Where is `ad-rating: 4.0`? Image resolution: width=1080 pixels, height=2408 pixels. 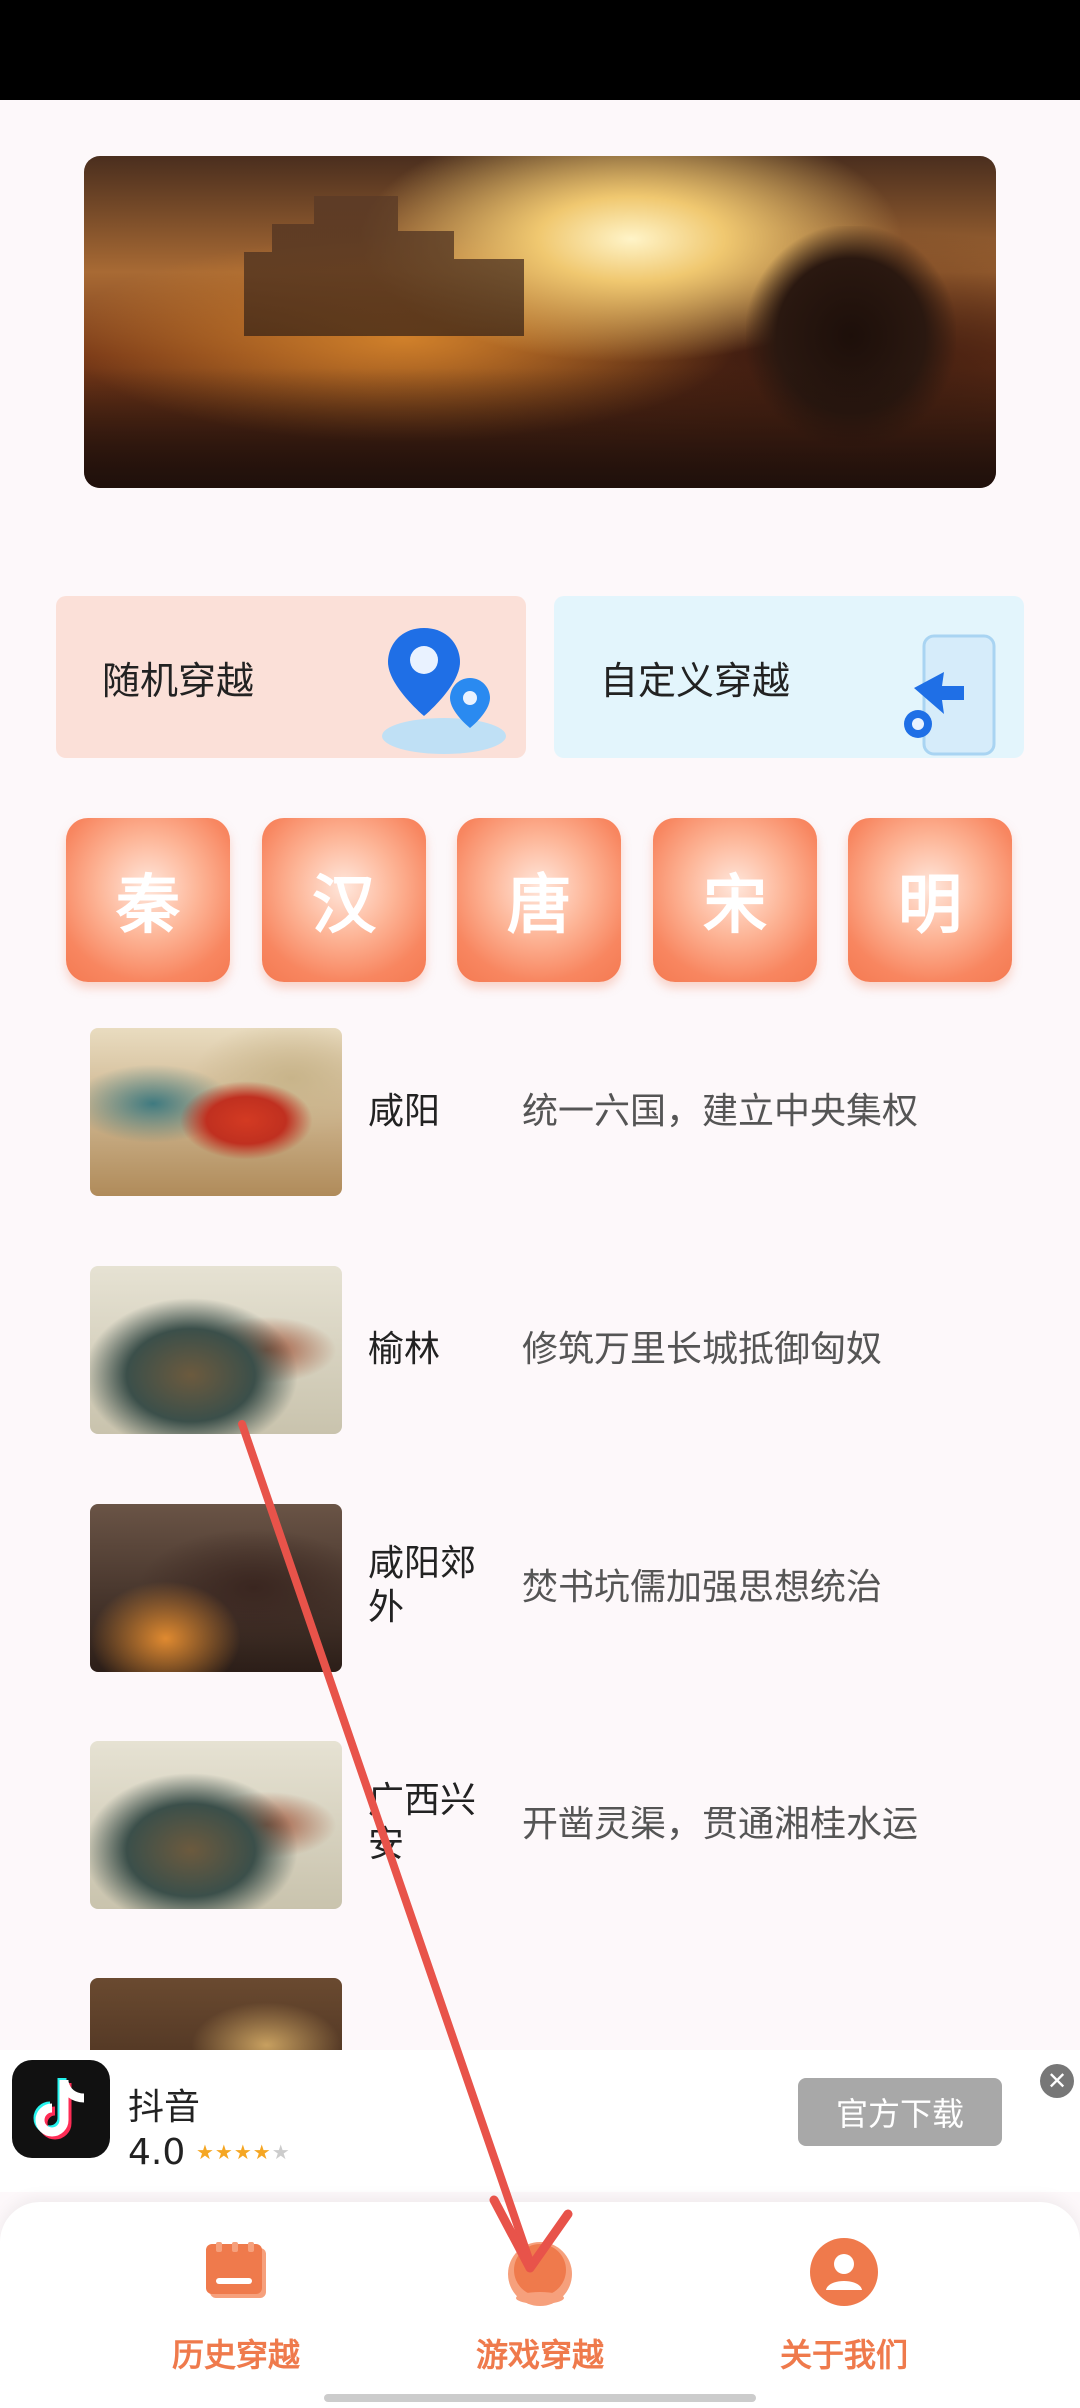 ad-rating: 4.0 is located at coordinates (157, 2152).